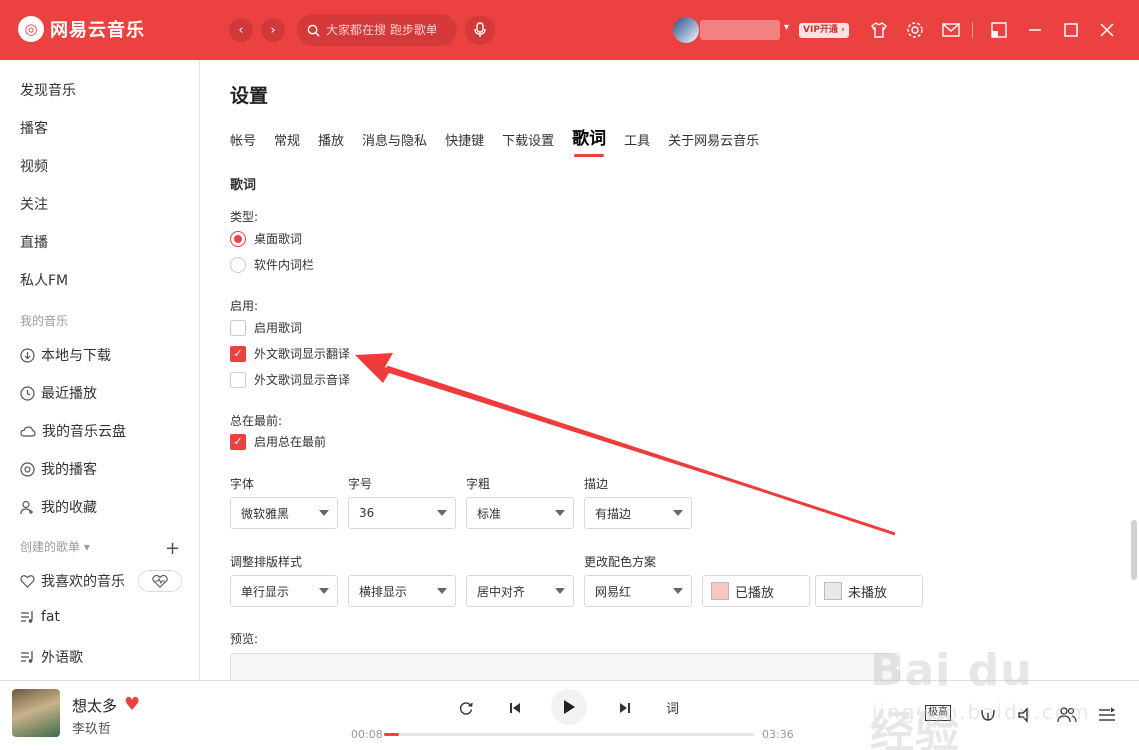  Describe the element at coordinates (132, 704) in the screenshot. I see `liked-heart-icon: ♥` at that location.